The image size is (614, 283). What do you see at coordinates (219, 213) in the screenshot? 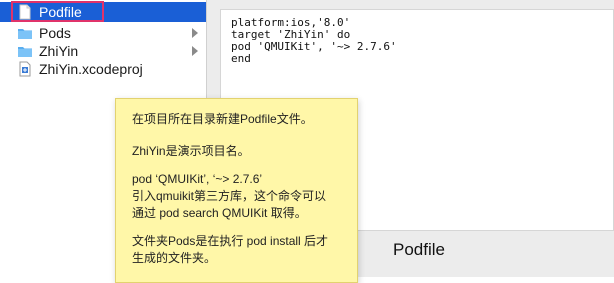
I see `note-line: 通过 pod search QMUIKit 取得。` at bounding box center [219, 213].